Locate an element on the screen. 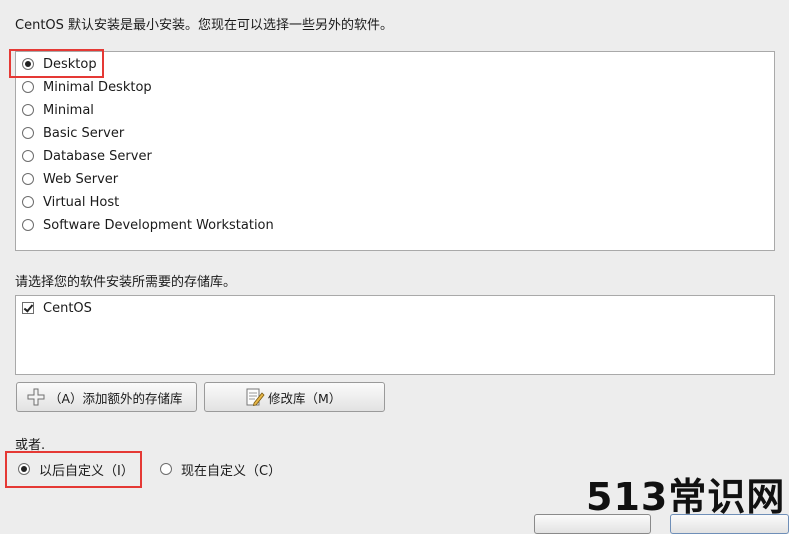 Image resolution: width=789 pixels, height=534 pixels. option-label: Web Server is located at coordinates (81, 179).